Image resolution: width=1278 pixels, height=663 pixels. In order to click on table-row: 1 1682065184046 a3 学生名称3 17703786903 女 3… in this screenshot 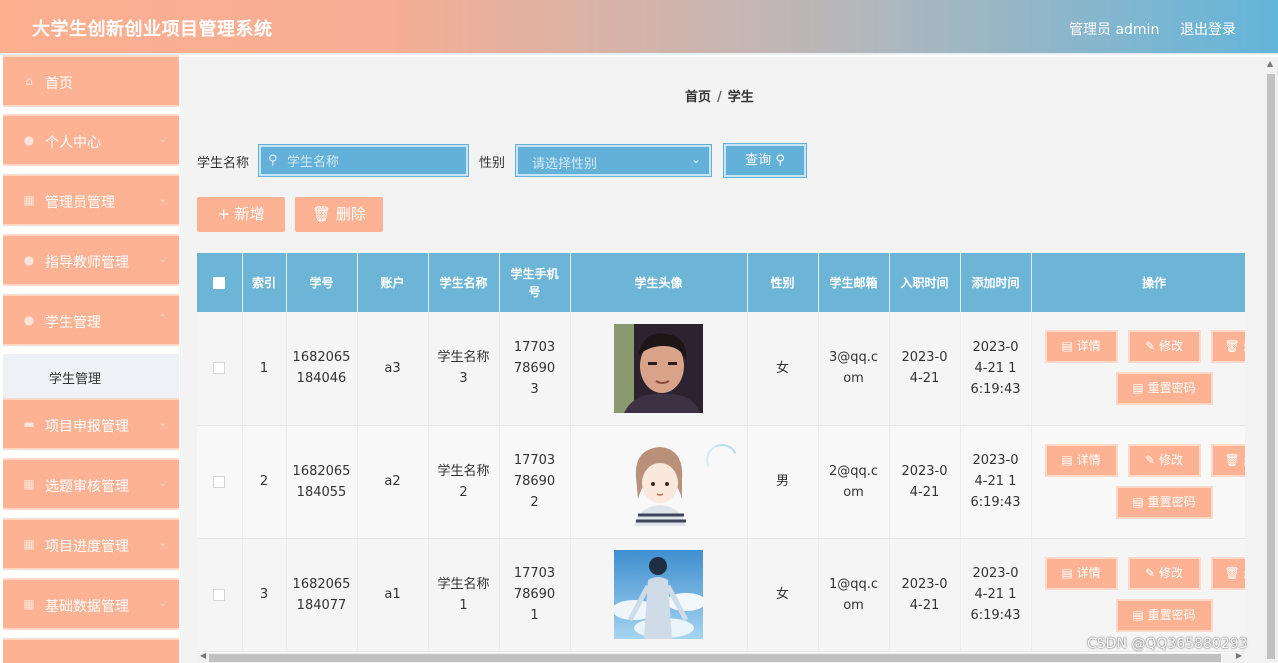, I will do `click(721, 369)`.